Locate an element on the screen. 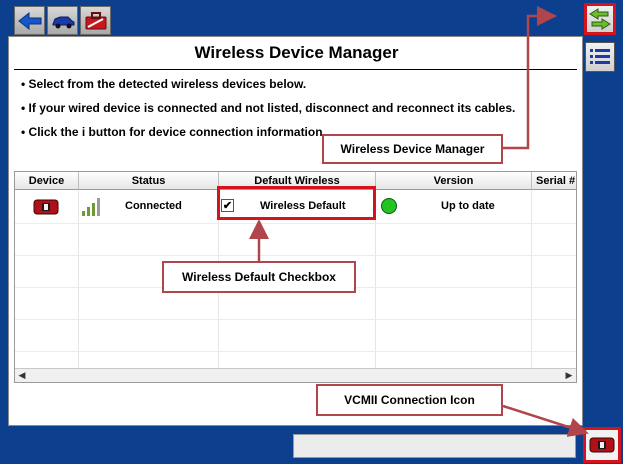 The width and height of the screenshot is (623, 464). callout-wireless-device-manager: Wireless Device Manager is located at coordinates (412, 149).